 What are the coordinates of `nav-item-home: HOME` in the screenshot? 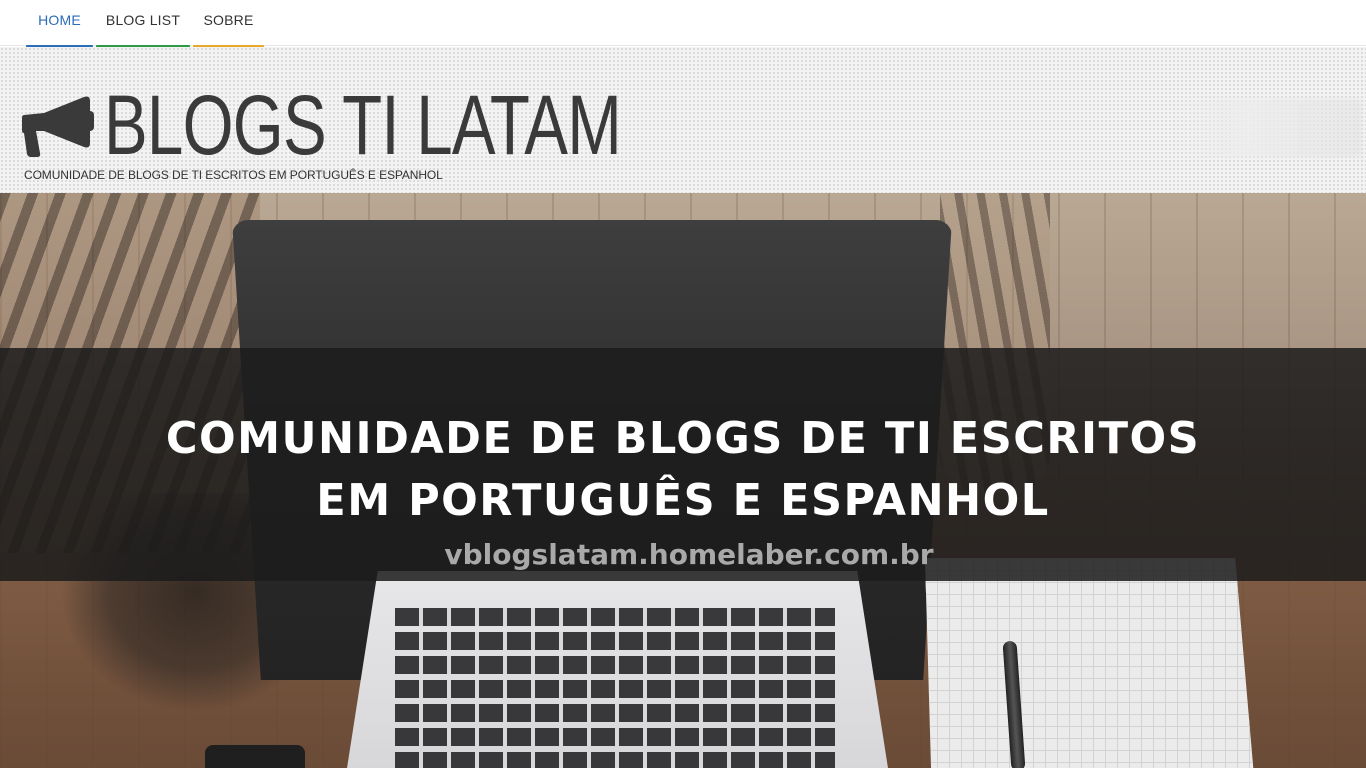 It's located at (59, 24).